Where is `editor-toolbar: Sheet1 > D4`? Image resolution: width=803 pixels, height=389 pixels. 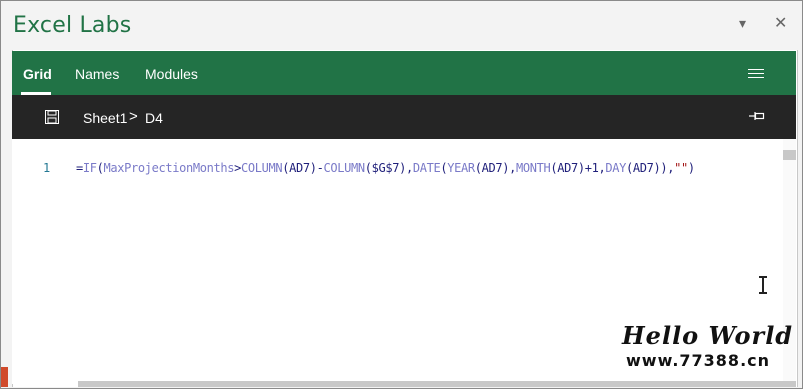 editor-toolbar: Sheet1 > D4 is located at coordinates (404, 117).